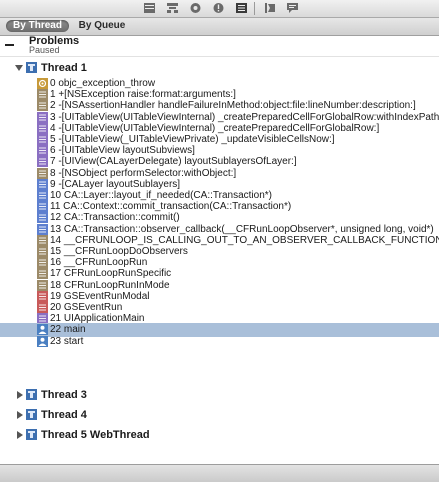  Describe the element at coordinates (219, 68) in the screenshot. I see `thread-row: Thread 1` at that location.